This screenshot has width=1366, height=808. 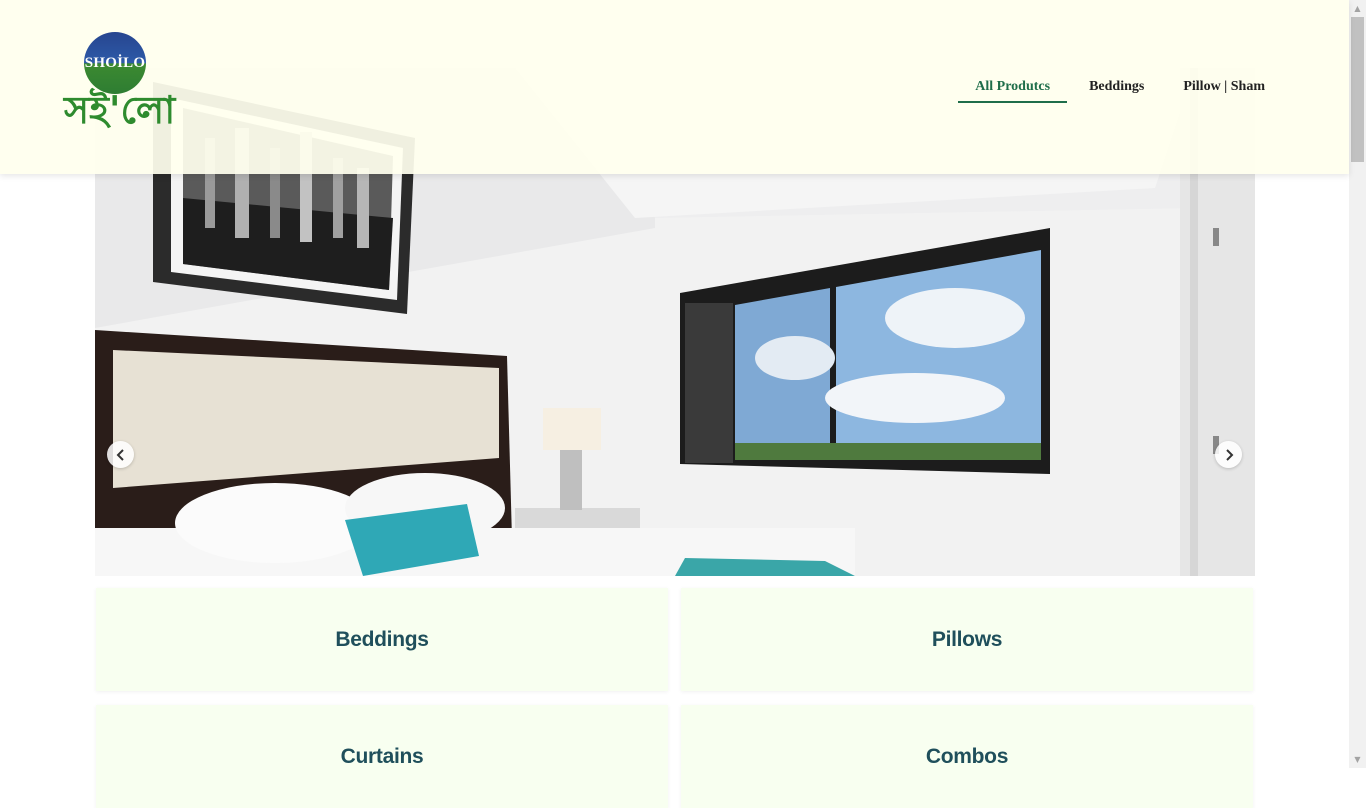 I want to click on category-label: Curtains, so click(x=382, y=756).